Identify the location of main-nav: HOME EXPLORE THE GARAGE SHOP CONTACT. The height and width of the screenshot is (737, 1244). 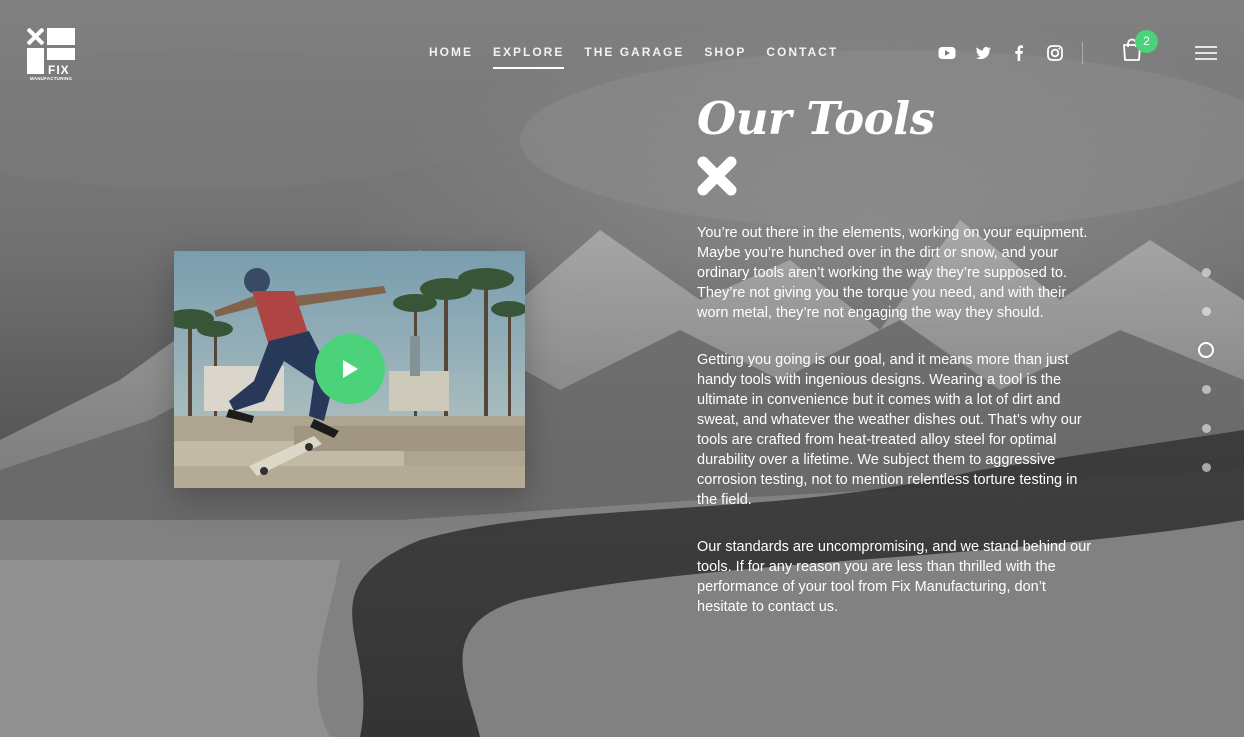
(643, 57).